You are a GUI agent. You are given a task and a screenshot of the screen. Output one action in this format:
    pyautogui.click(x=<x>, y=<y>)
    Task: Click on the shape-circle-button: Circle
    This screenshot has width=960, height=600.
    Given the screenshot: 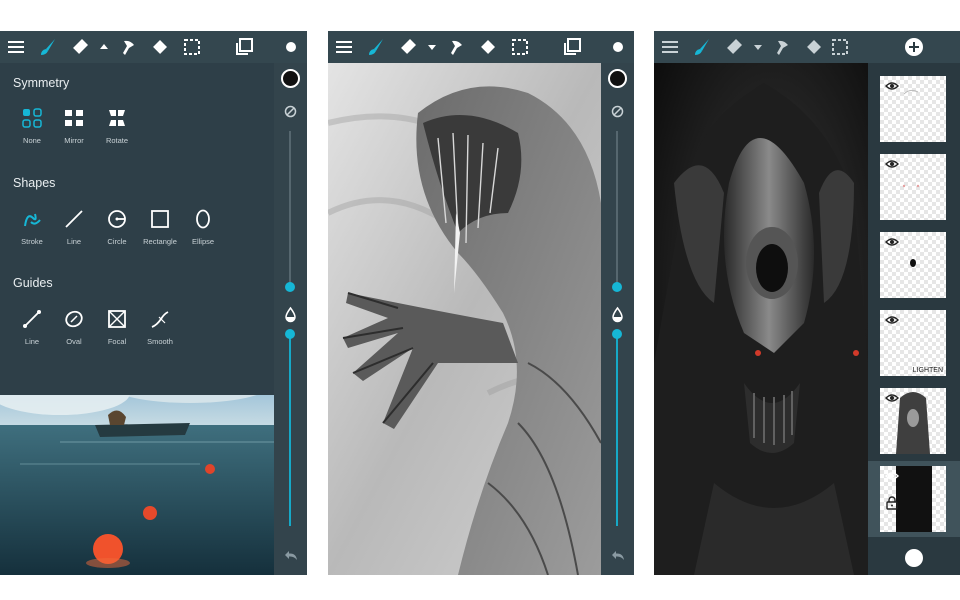 What is the action you would take?
    pyautogui.click(x=117, y=227)
    